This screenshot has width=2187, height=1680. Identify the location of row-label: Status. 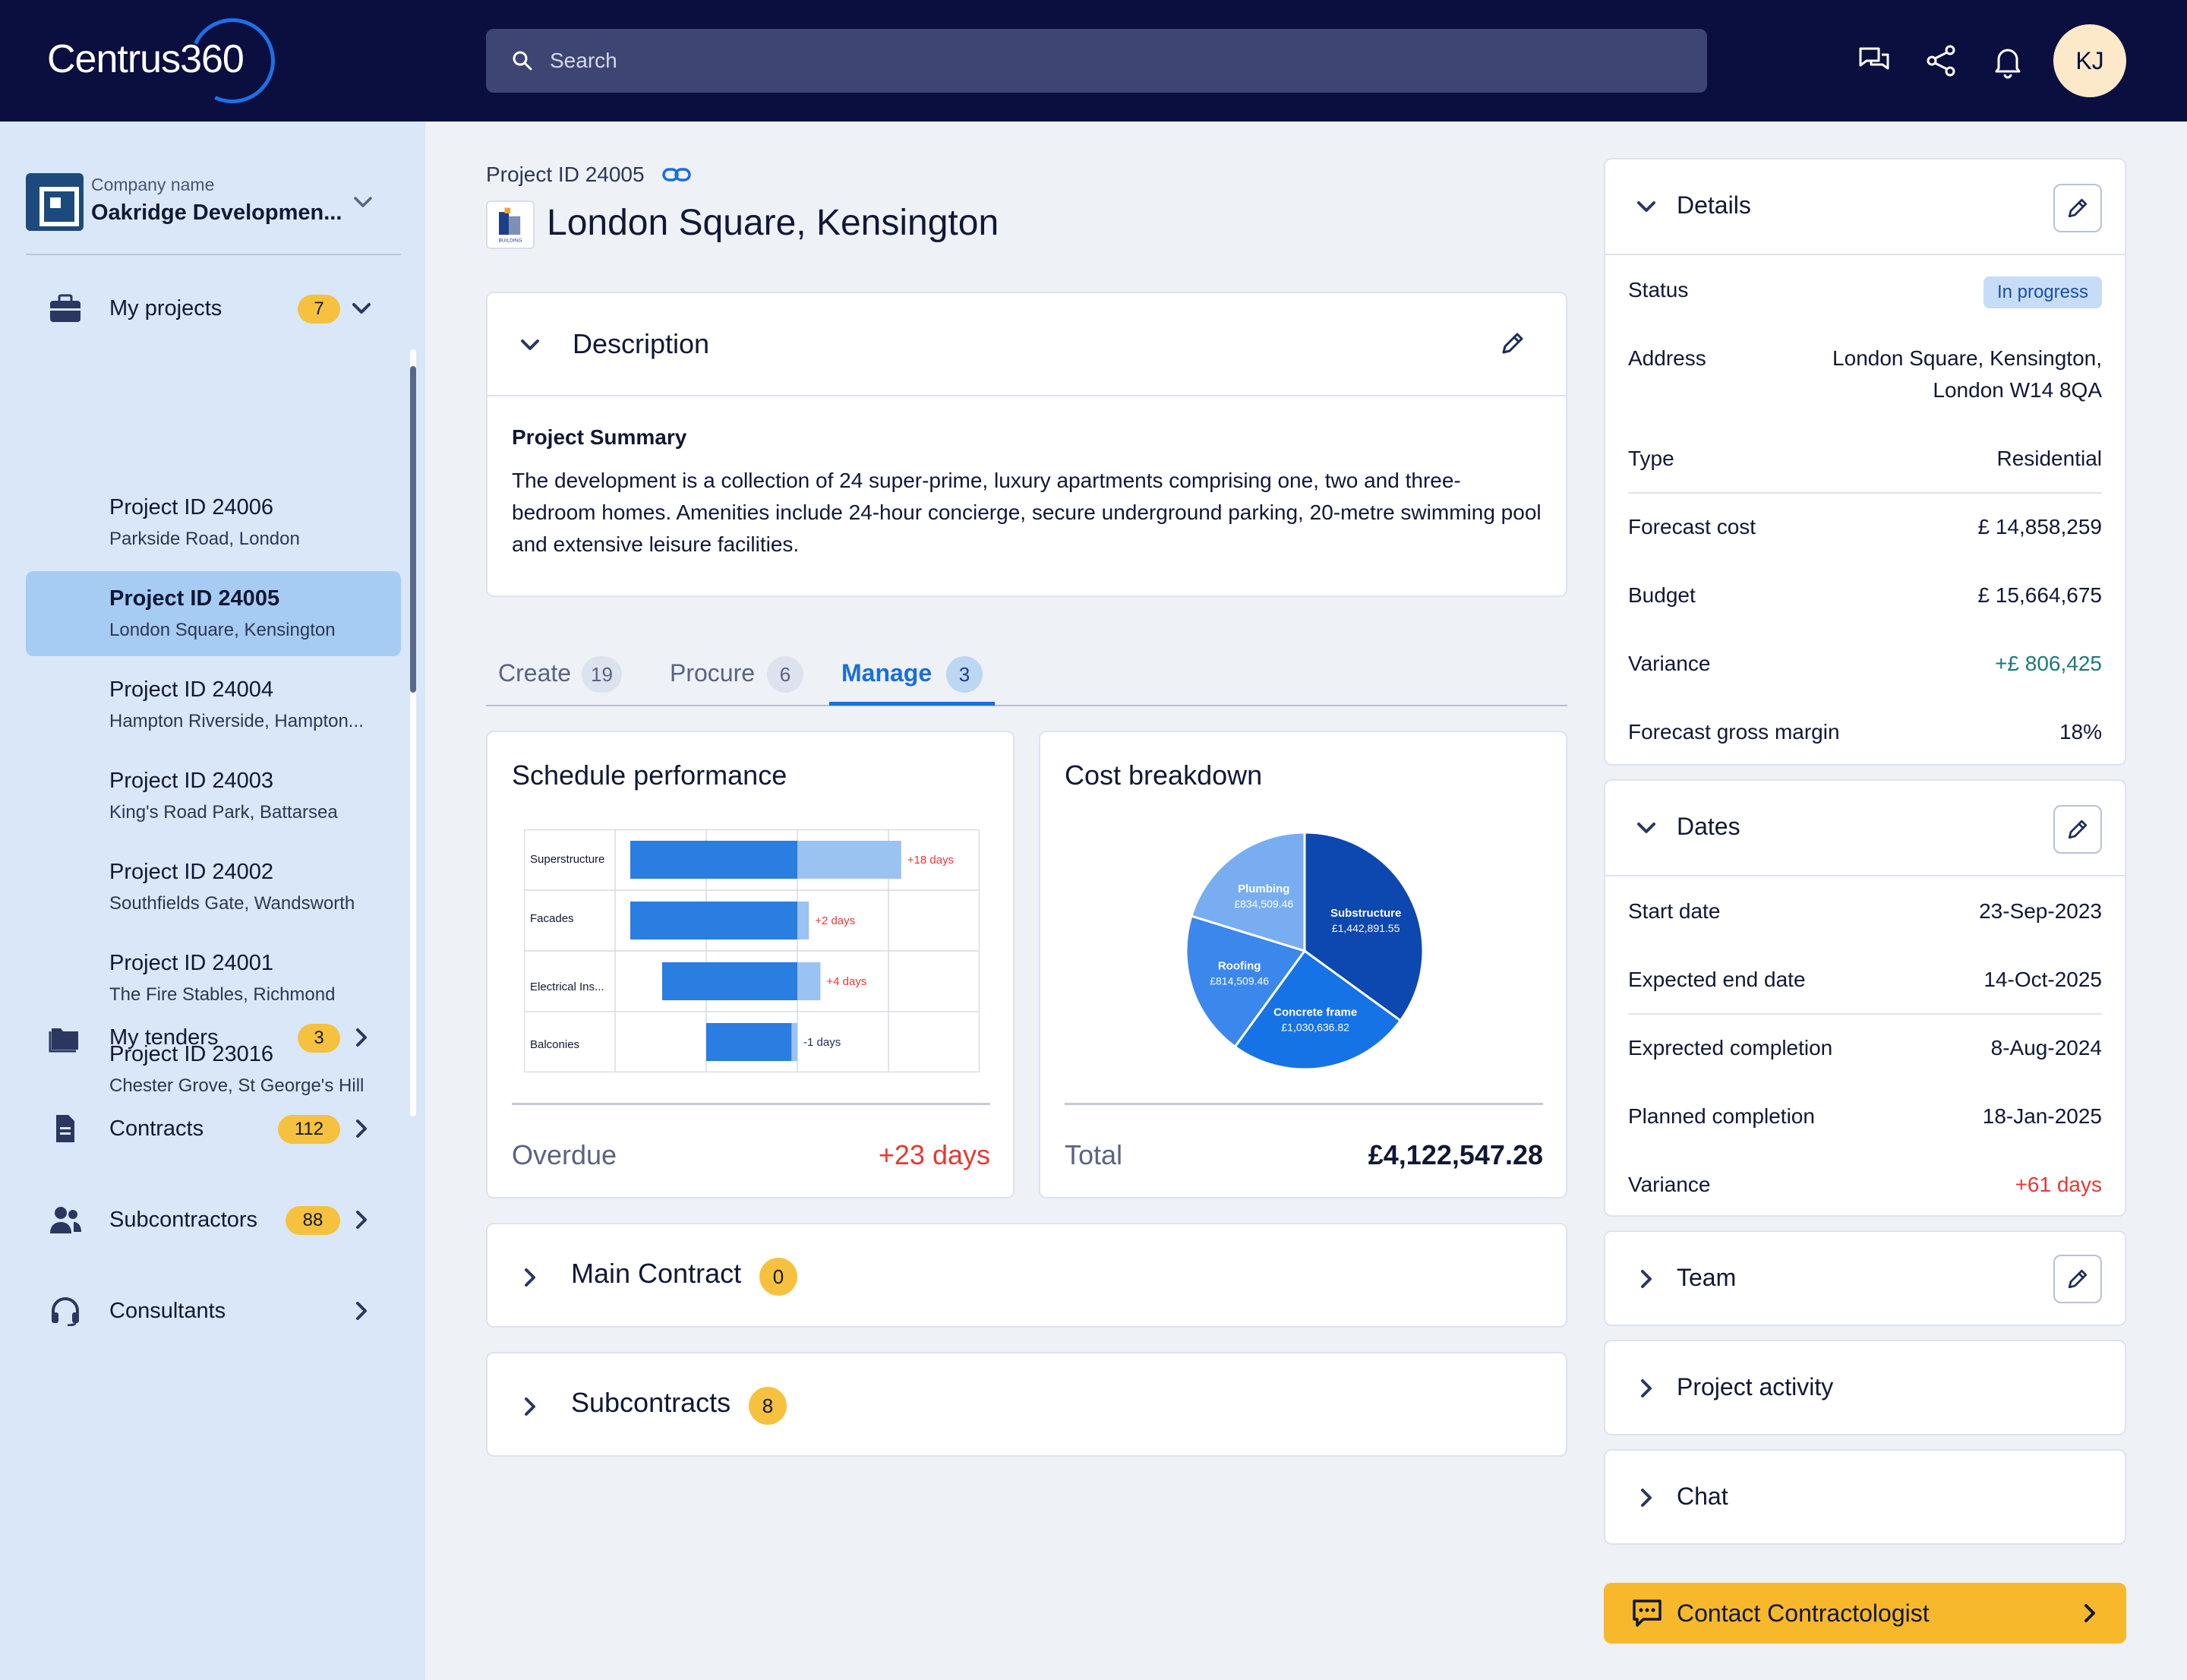
(1658, 290).